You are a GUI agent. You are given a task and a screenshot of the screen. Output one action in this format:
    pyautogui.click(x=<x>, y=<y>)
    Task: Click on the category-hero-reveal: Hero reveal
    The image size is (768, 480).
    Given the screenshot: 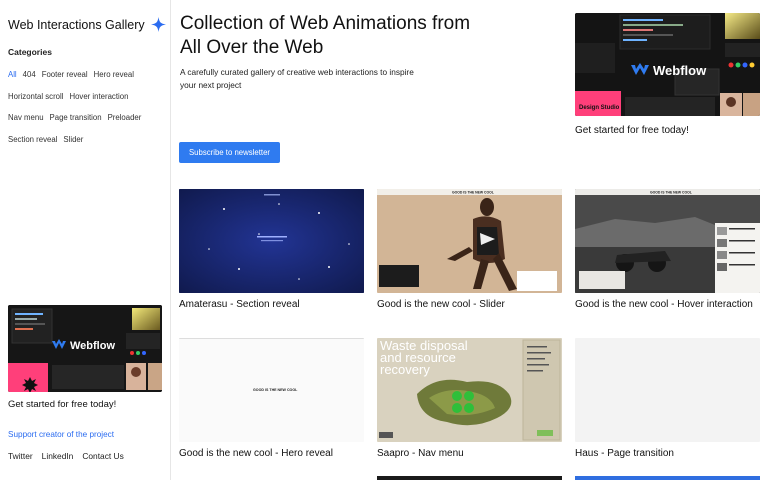 What is the action you would take?
    pyautogui.click(x=114, y=74)
    